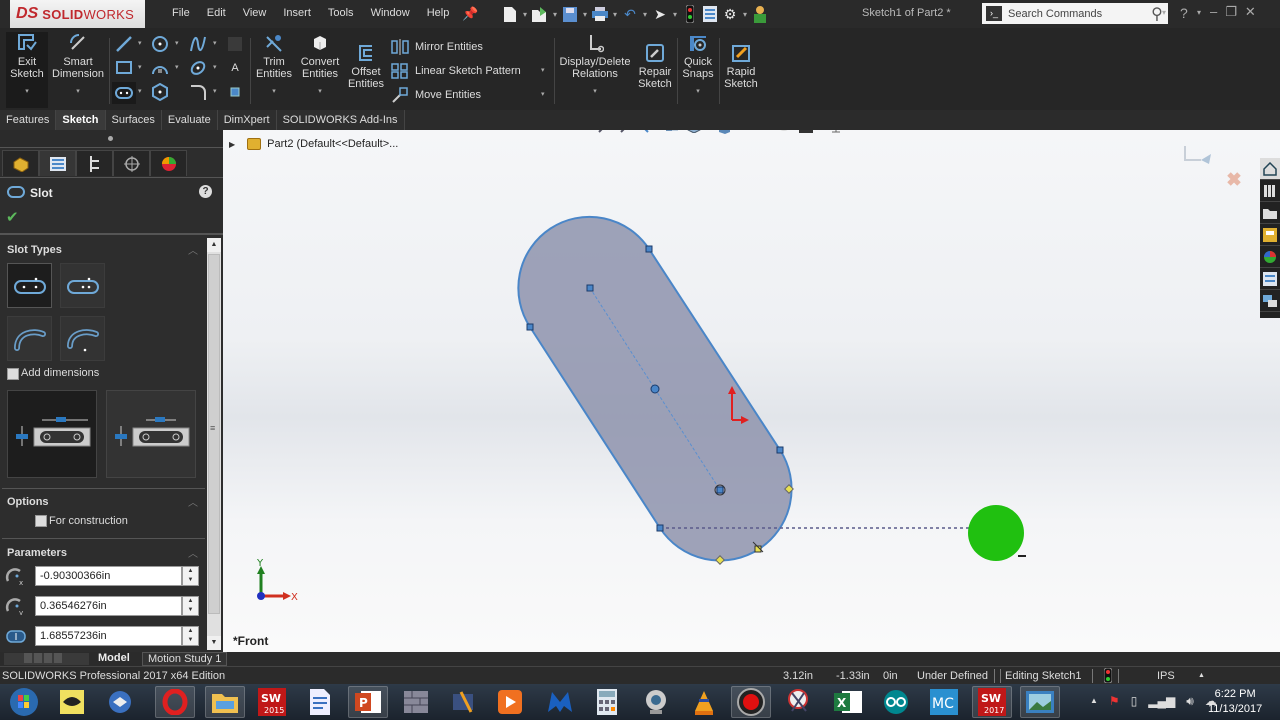  I want to click on power-icon: ▯, so click(1134, 701).